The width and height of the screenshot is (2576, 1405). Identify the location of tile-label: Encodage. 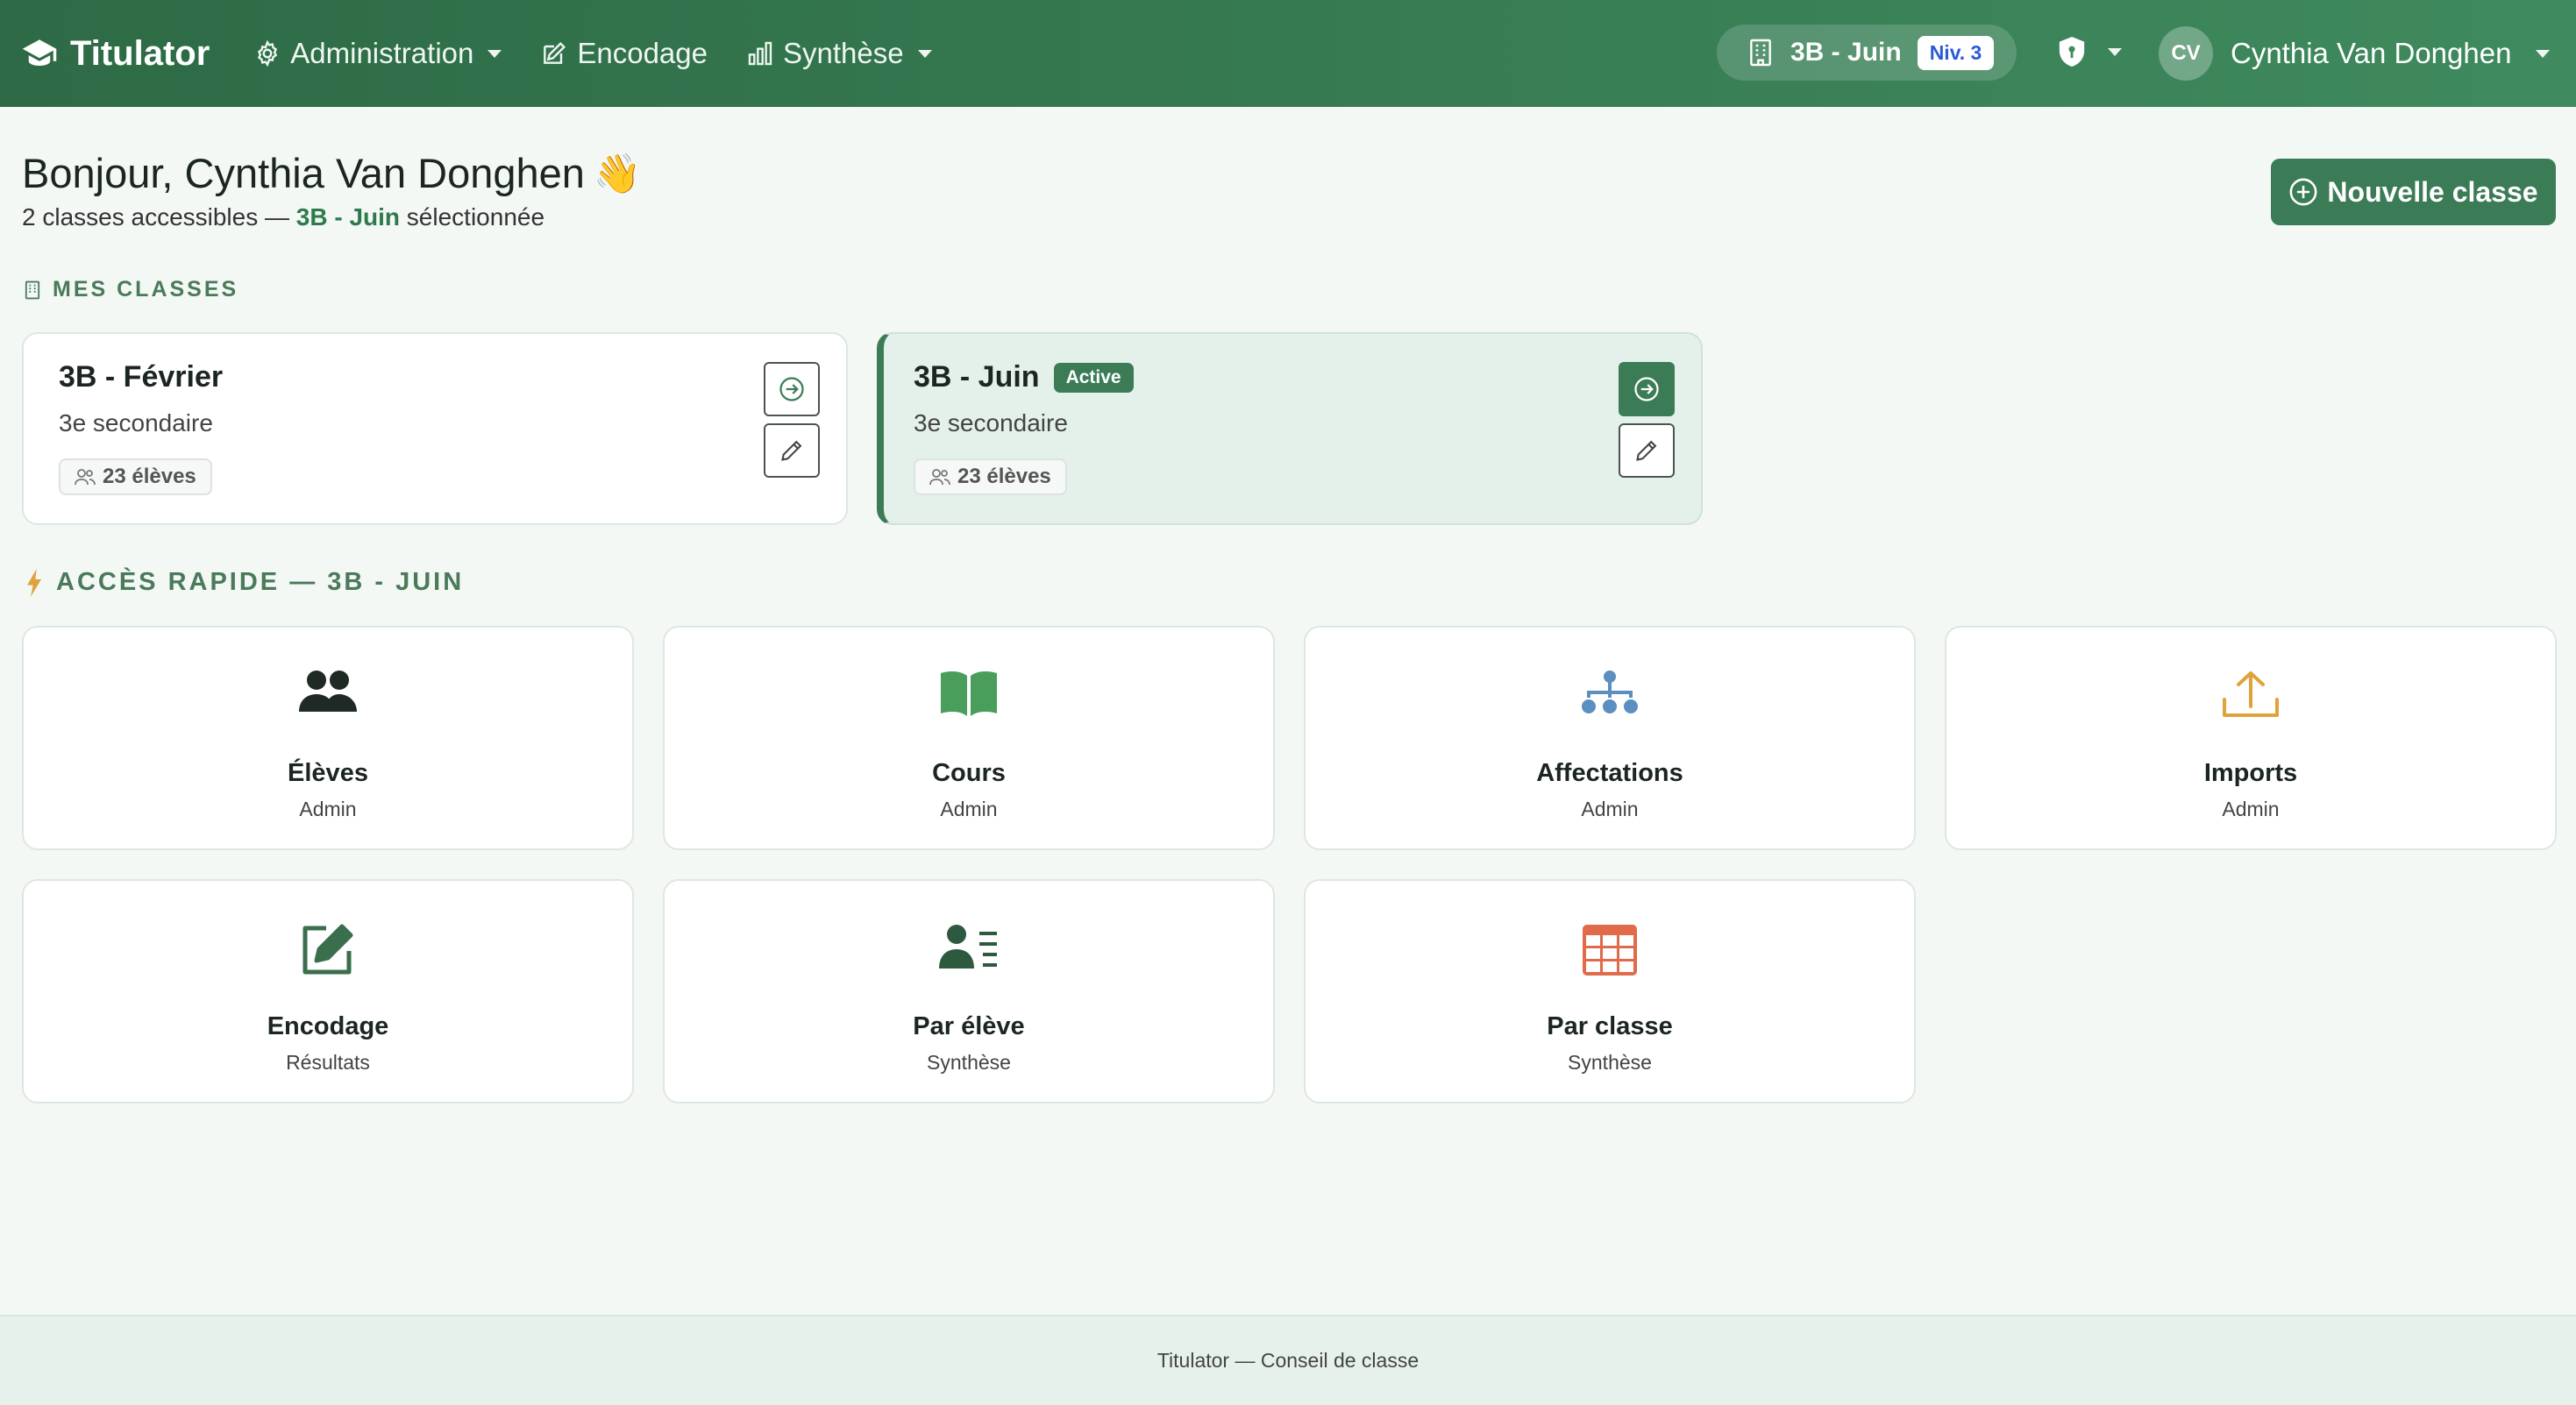
(328, 1026).